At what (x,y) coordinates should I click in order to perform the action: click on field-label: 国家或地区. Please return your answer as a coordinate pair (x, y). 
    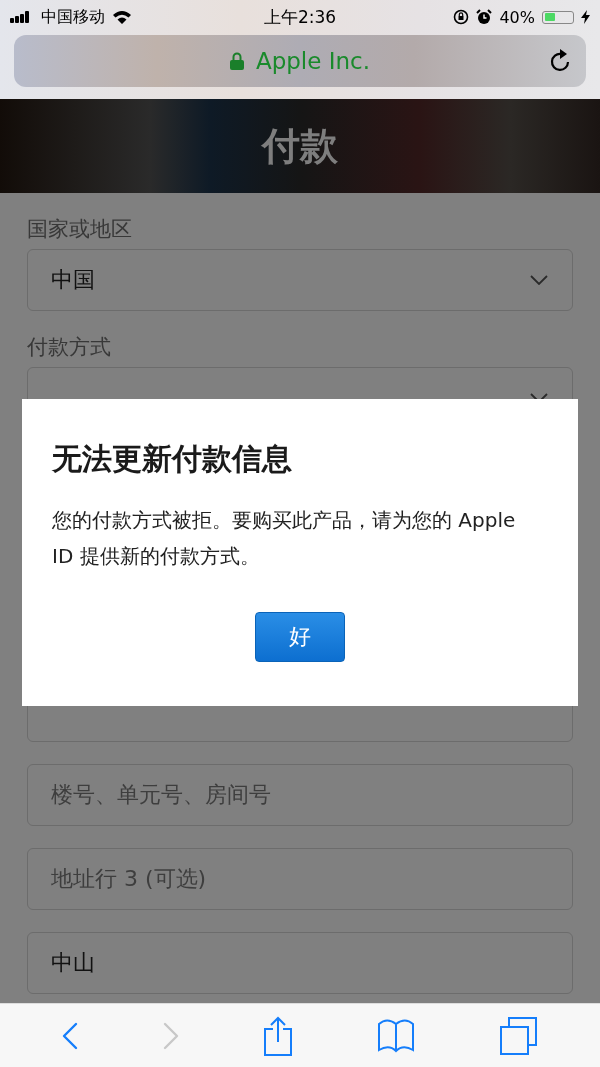
    Looking at the image, I should click on (80, 229).